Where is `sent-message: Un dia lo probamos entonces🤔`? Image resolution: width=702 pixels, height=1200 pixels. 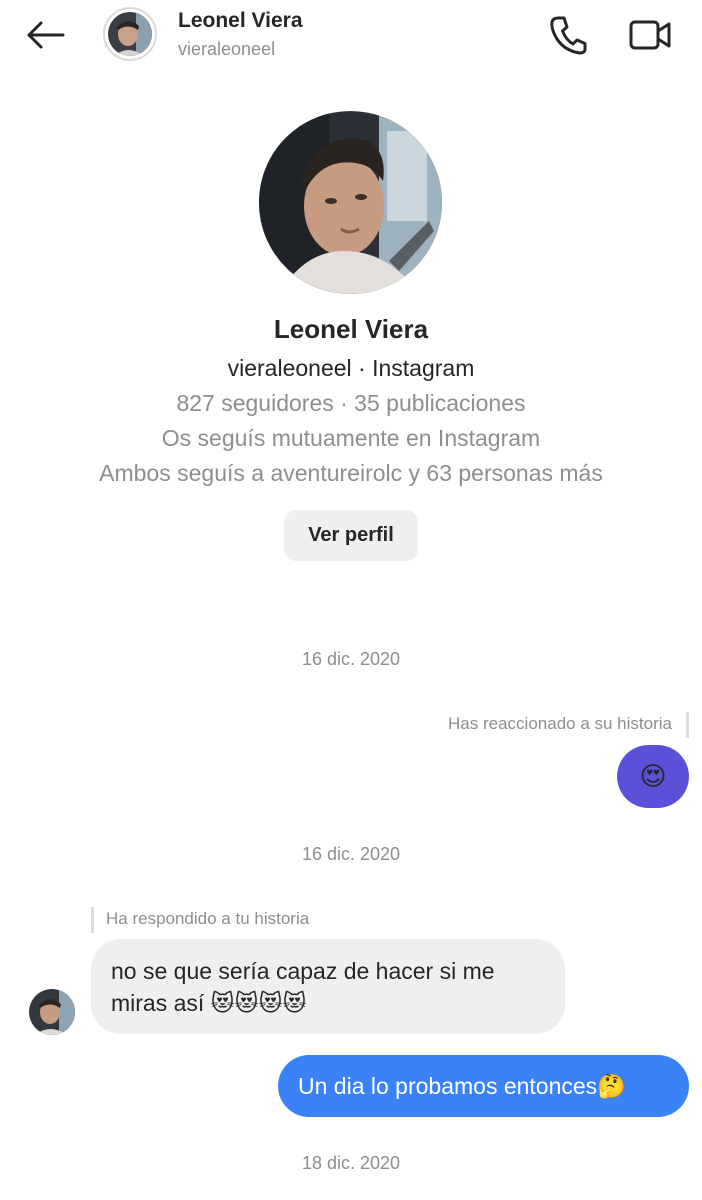 sent-message: Un dia lo probamos entonces🤔 is located at coordinates (483, 1086).